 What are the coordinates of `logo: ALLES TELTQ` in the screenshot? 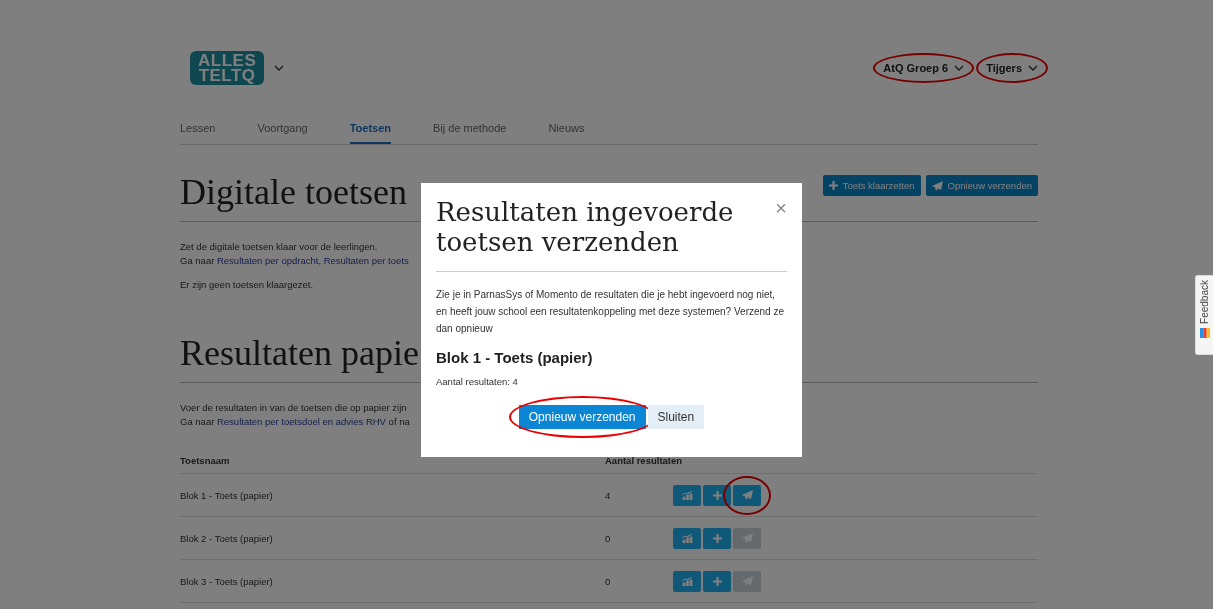 It's located at (227, 68).